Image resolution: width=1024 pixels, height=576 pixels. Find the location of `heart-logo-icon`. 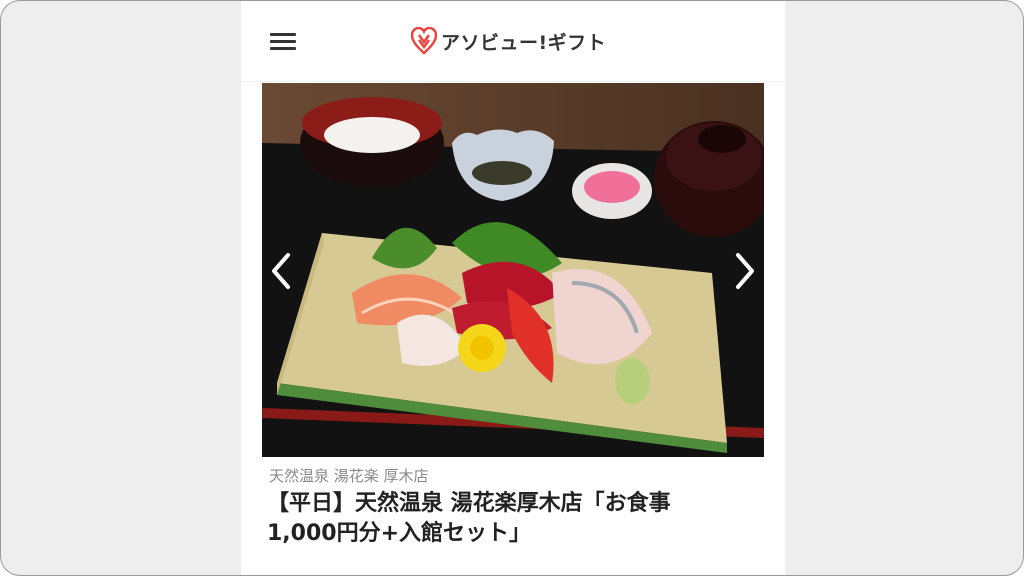

heart-logo-icon is located at coordinates (424, 41).